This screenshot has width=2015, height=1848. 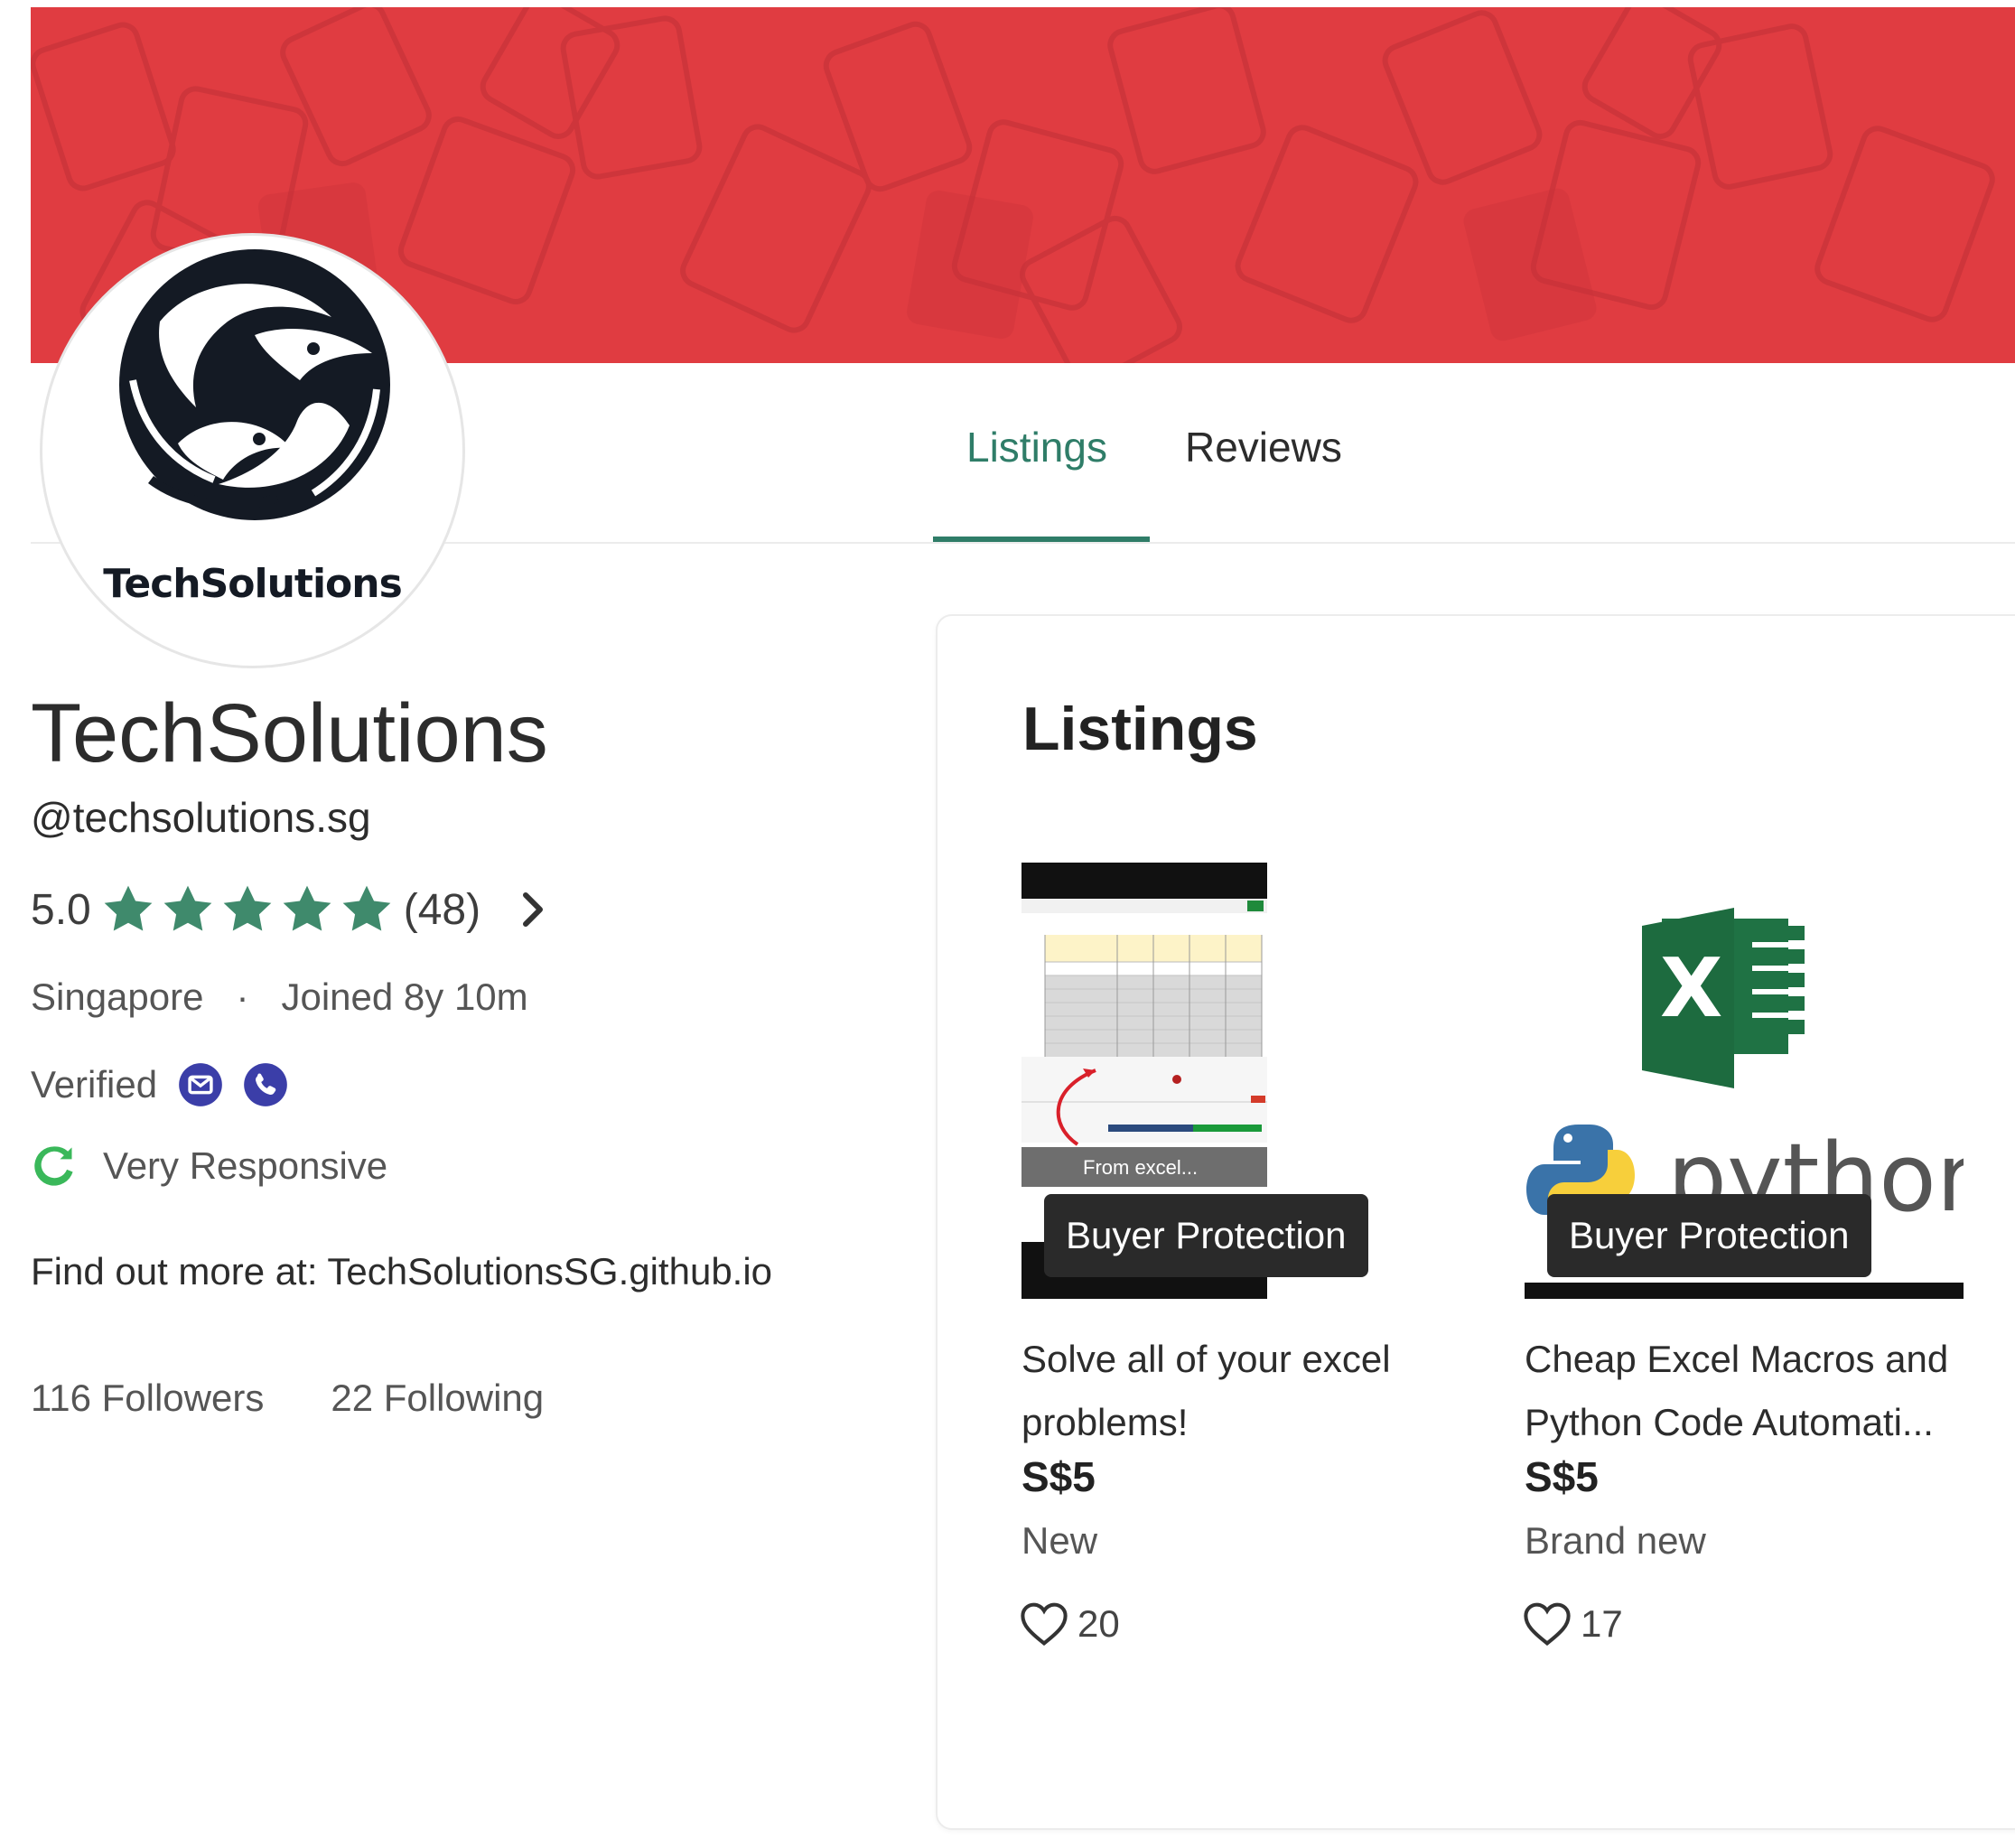 What do you see at coordinates (252, 450) in the screenshot?
I see `avatar: TechSolutions` at bounding box center [252, 450].